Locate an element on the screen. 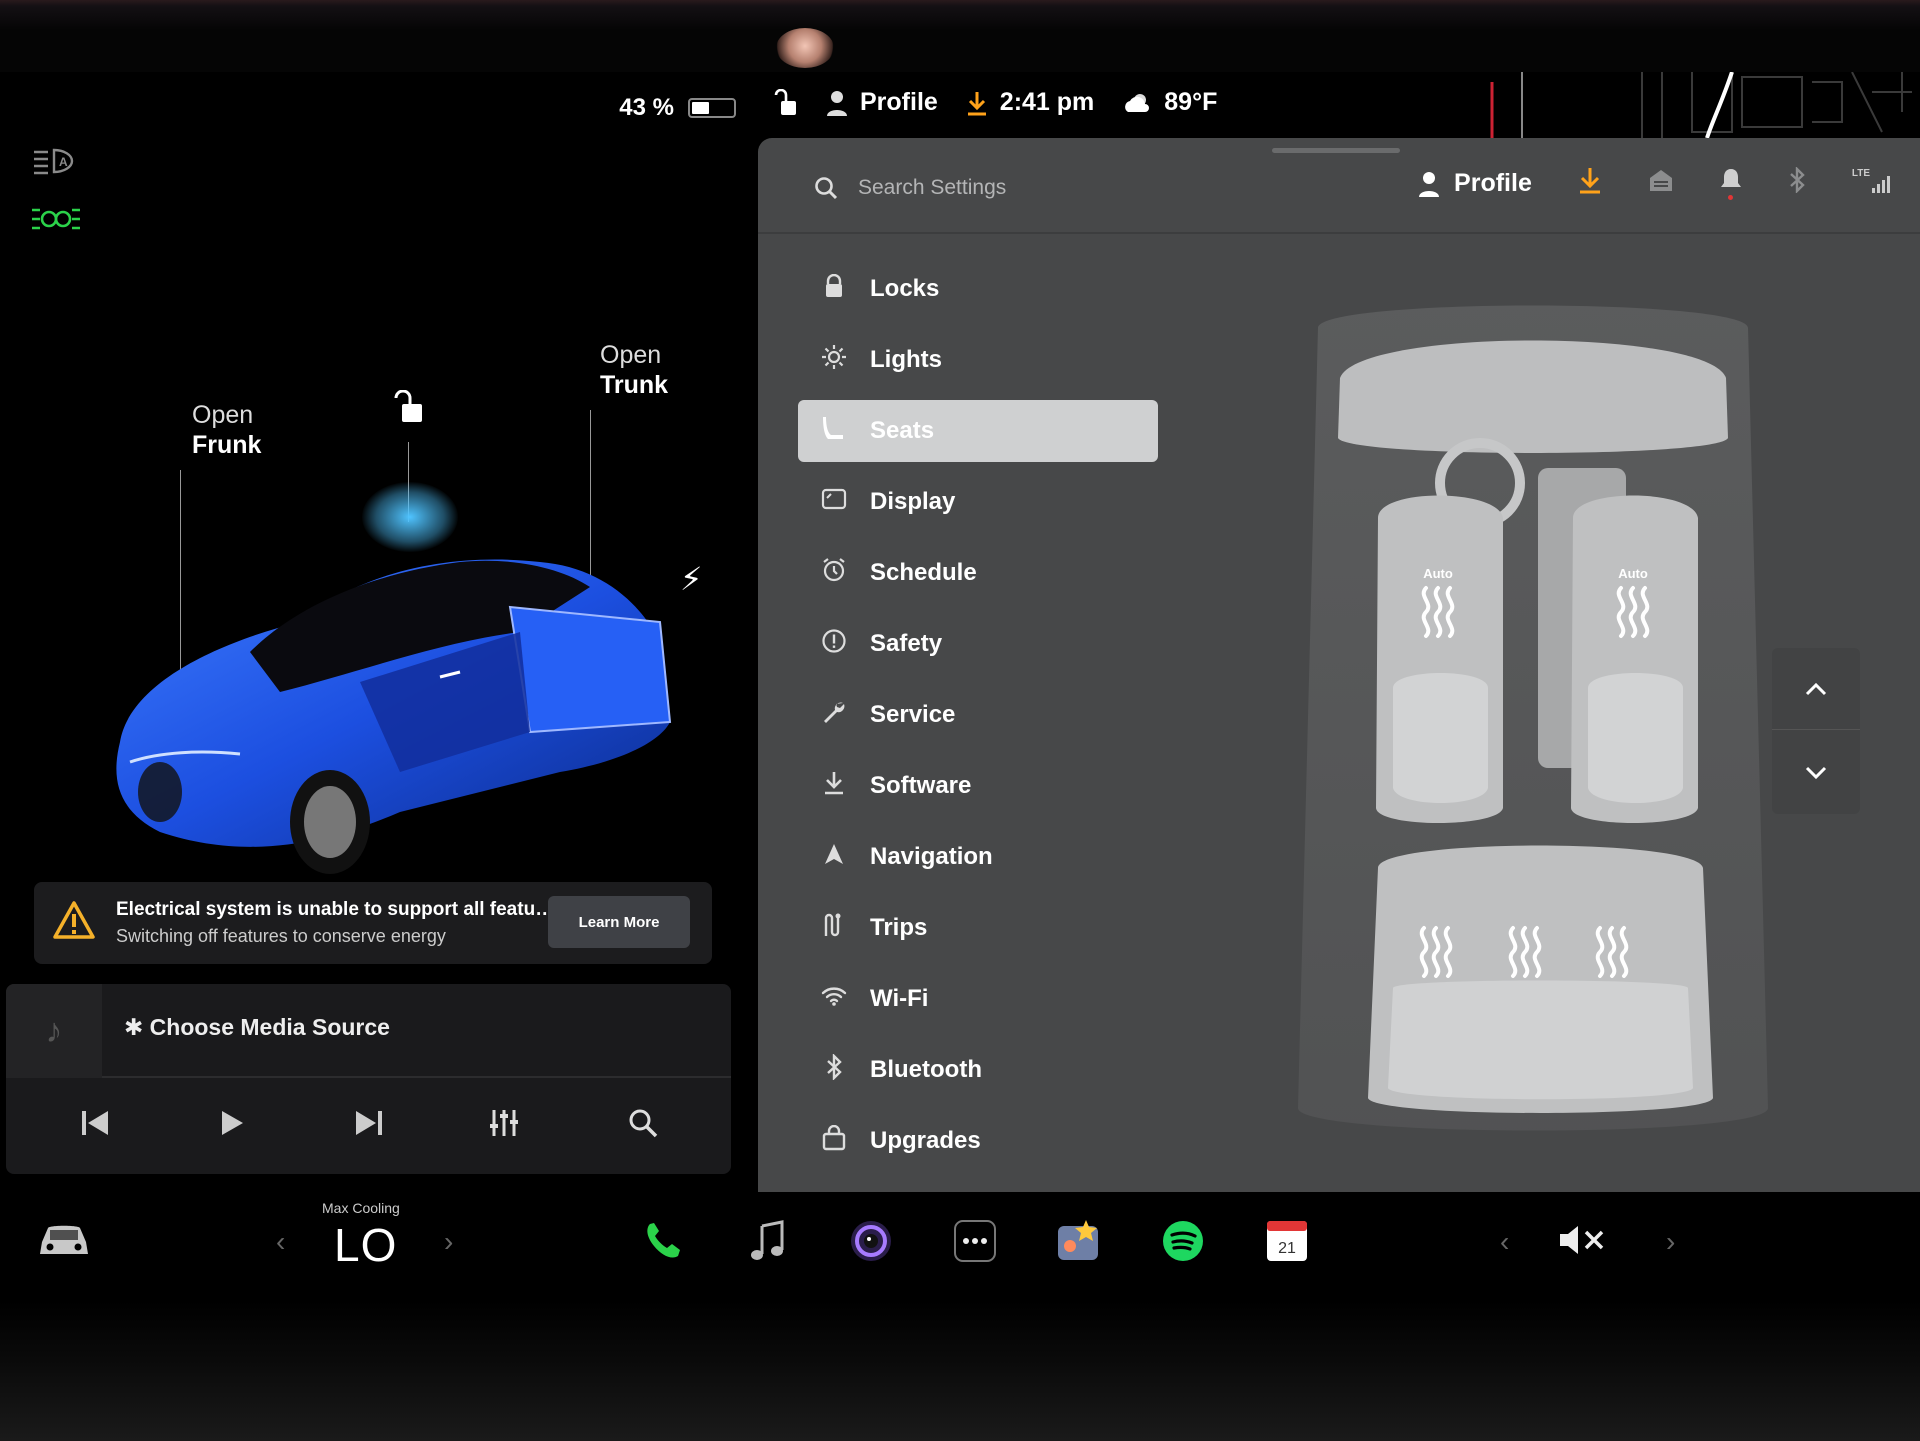 This screenshot has width=1920, height=1441. settings-menu-item-service: Service is located at coordinates (978, 715).